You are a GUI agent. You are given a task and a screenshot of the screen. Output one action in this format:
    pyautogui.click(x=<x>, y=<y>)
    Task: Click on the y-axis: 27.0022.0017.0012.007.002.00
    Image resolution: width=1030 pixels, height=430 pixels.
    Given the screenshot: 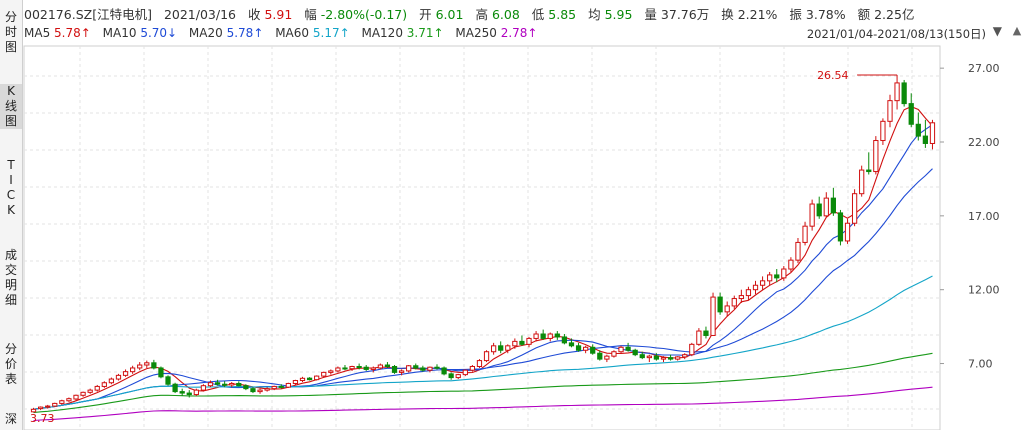 What is the action you would take?
    pyautogui.click(x=970, y=216)
    